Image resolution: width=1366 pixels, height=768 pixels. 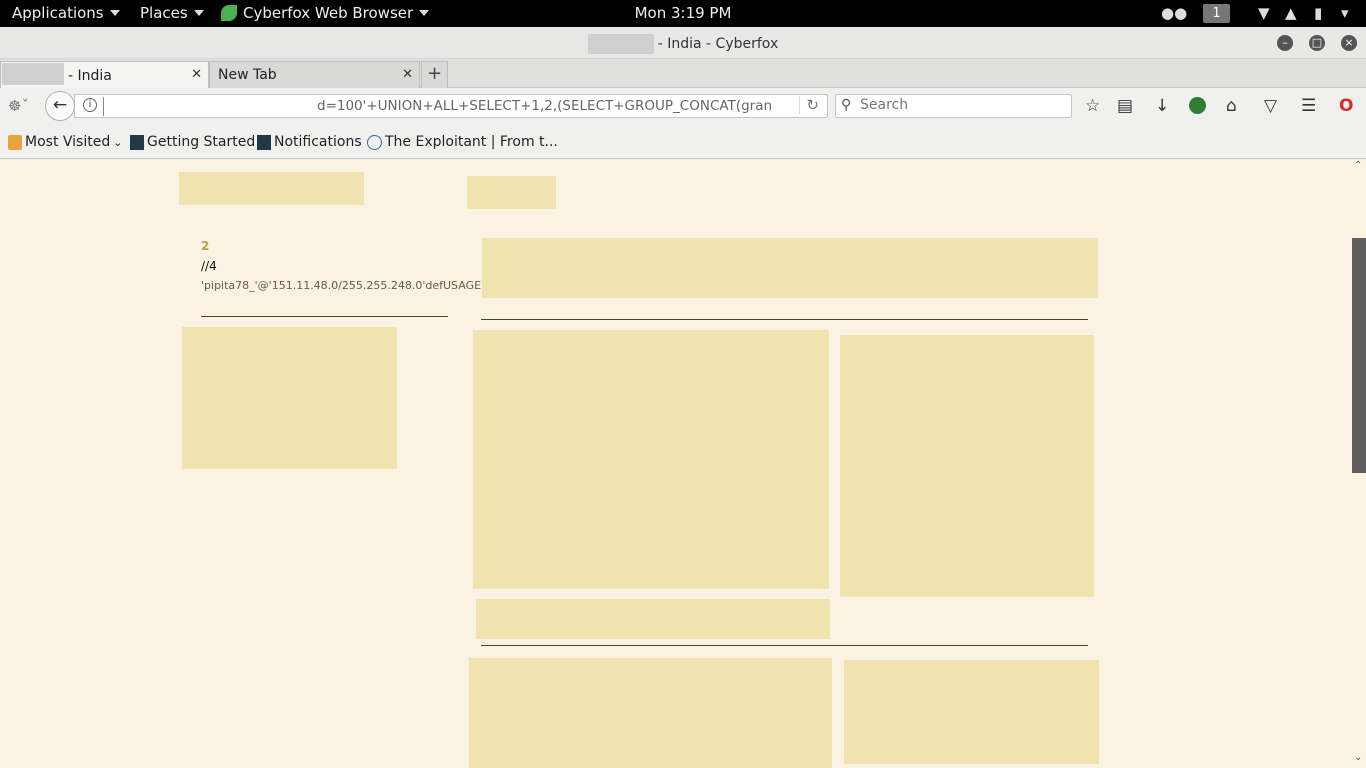 I want to click on places-menu: Places, so click(x=172, y=13).